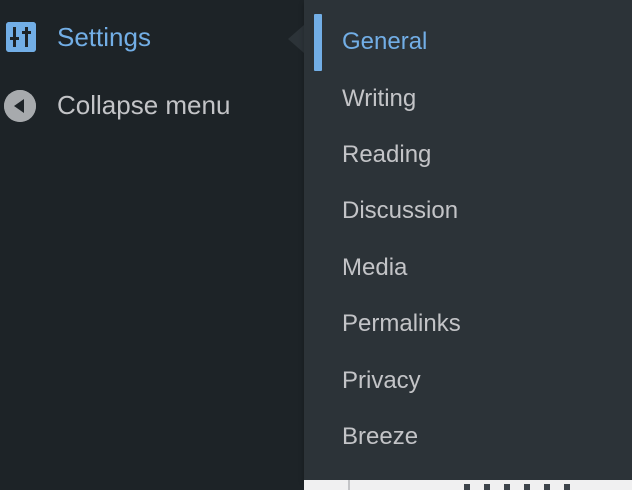 The image size is (632, 490). I want to click on submenu-item-label: Media, so click(375, 267).